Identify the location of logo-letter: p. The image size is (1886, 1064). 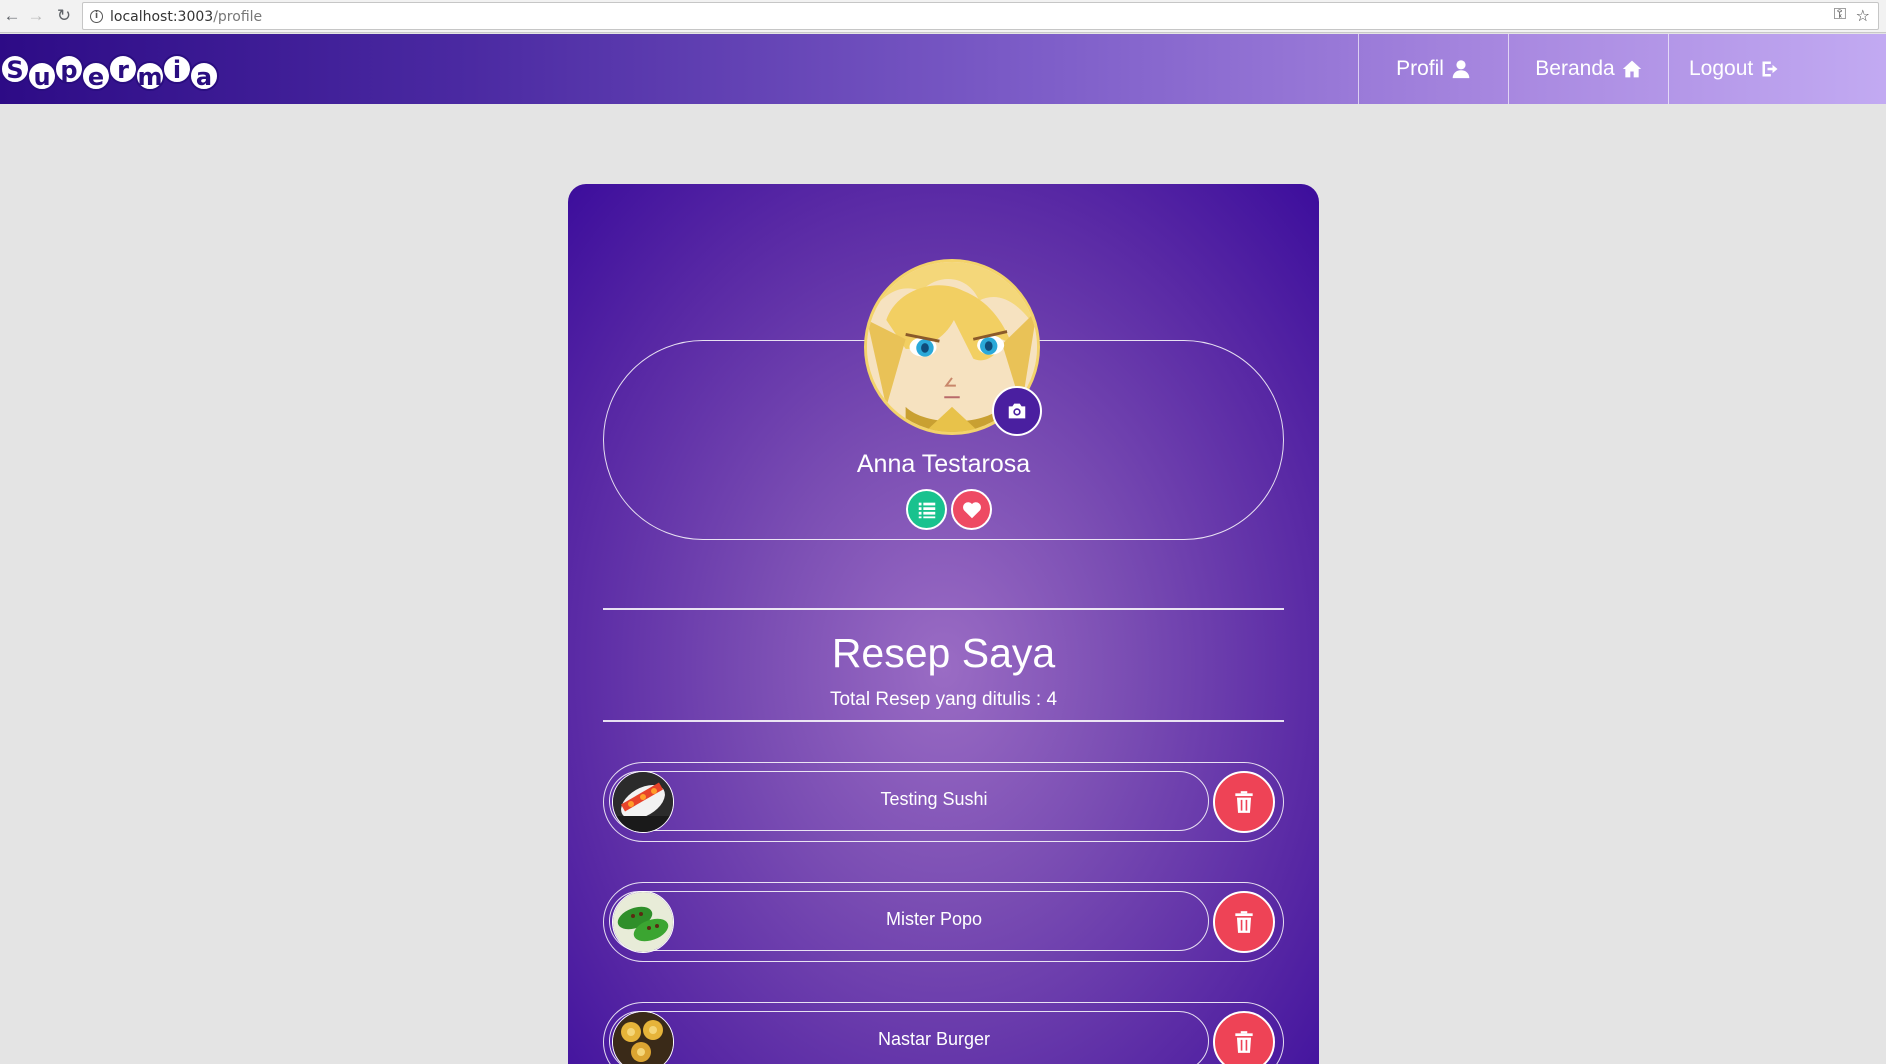
(69, 69).